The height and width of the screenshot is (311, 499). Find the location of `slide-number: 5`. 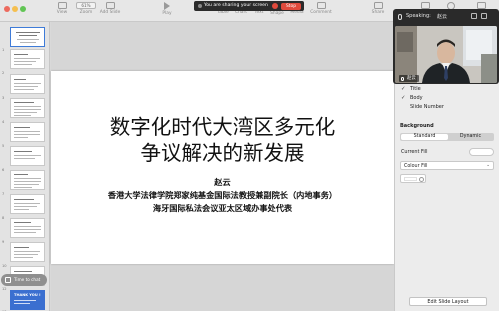

slide-number: 5 is located at coordinates (3, 146).